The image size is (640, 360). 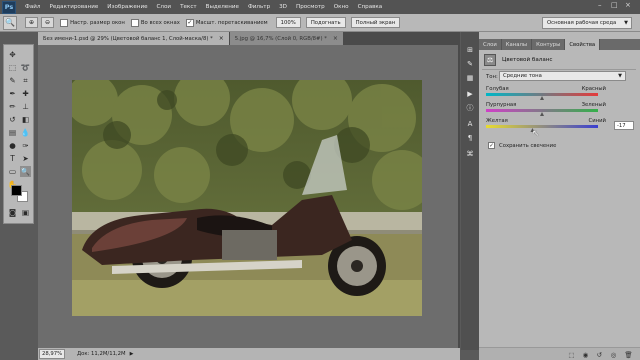 What do you see at coordinates (12, 158) in the screenshot?
I see `type-tool-icon: T` at bounding box center [12, 158].